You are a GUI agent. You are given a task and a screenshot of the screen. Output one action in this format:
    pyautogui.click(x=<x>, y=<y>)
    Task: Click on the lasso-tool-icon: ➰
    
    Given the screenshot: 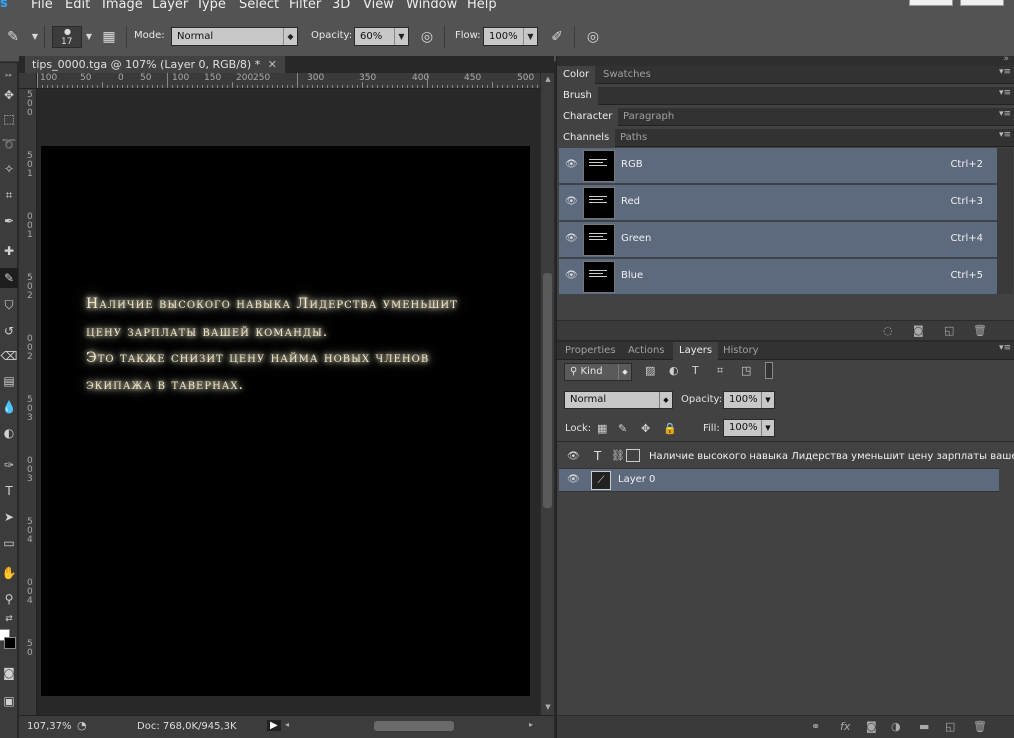 What is the action you would take?
    pyautogui.click(x=9, y=144)
    